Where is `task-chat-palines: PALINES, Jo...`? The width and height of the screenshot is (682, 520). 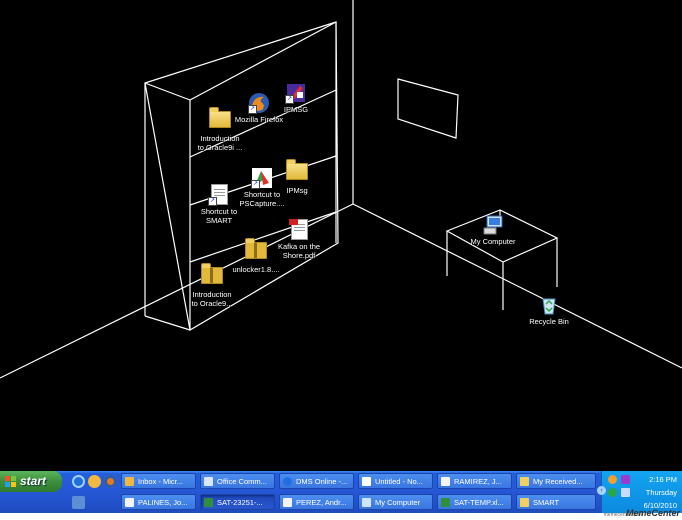
task-chat-palines: PALINES, Jo... is located at coordinates (158, 502).